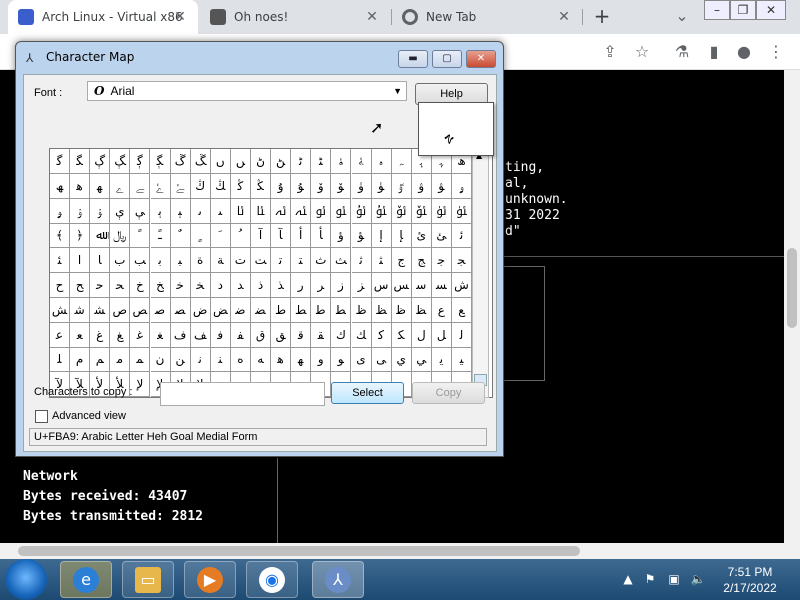 This screenshot has height=600, width=800. Describe the element at coordinates (103, 17) in the screenshot. I see `tab-arch-linux: Arch Linux - Virtual x86 ✕` at that location.